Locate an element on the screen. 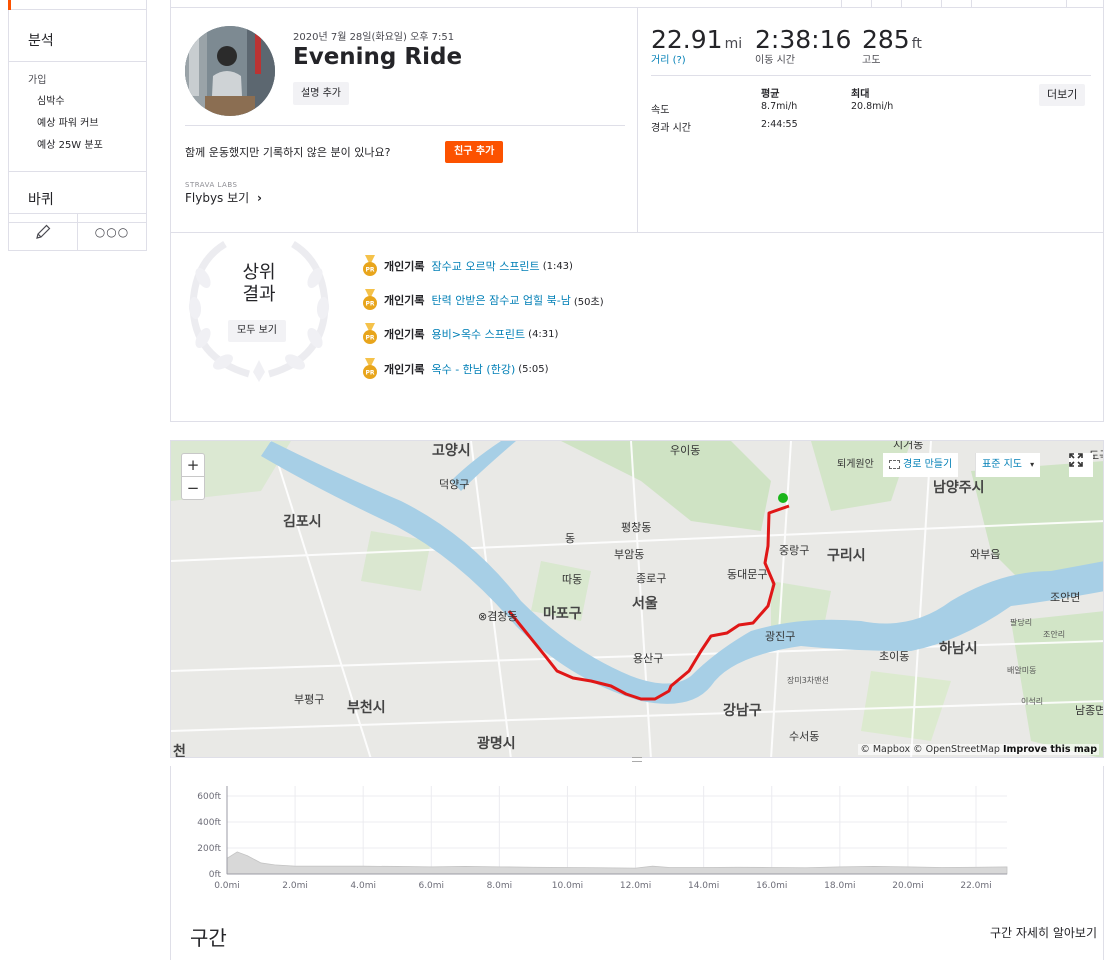 Image resolution: width=1113 pixels, height=960 pixels. stat-moving-time: 2:38:16 이동 시간 is located at coordinates (803, 45).